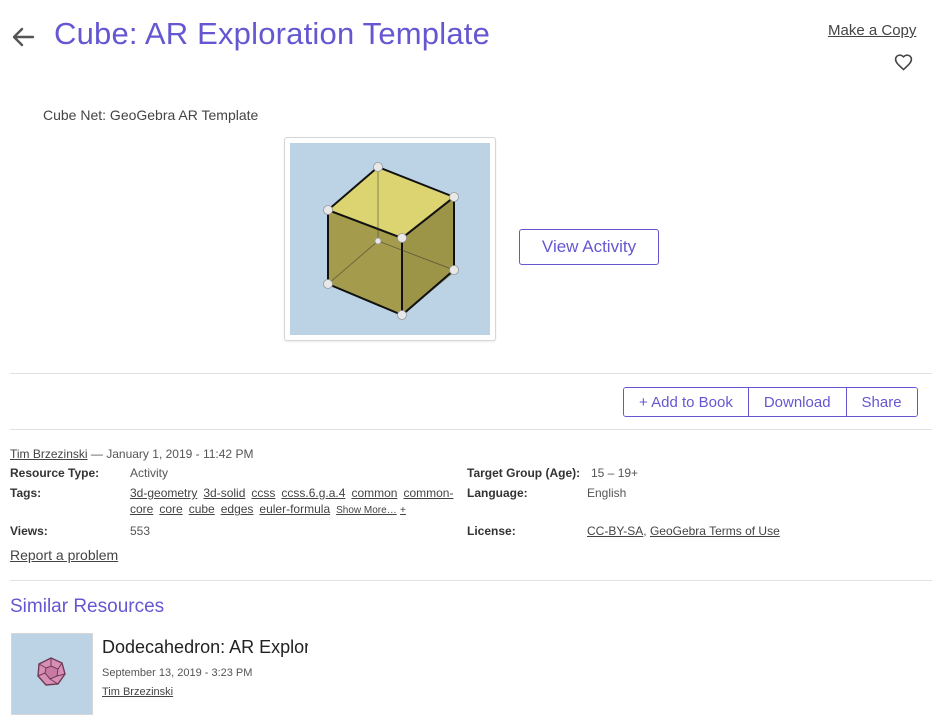 This screenshot has height=721, width=942. What do you see at coordinates (374, 493) in the screenshot?
I see `tag-link: common` at bounding box center [374, 493].